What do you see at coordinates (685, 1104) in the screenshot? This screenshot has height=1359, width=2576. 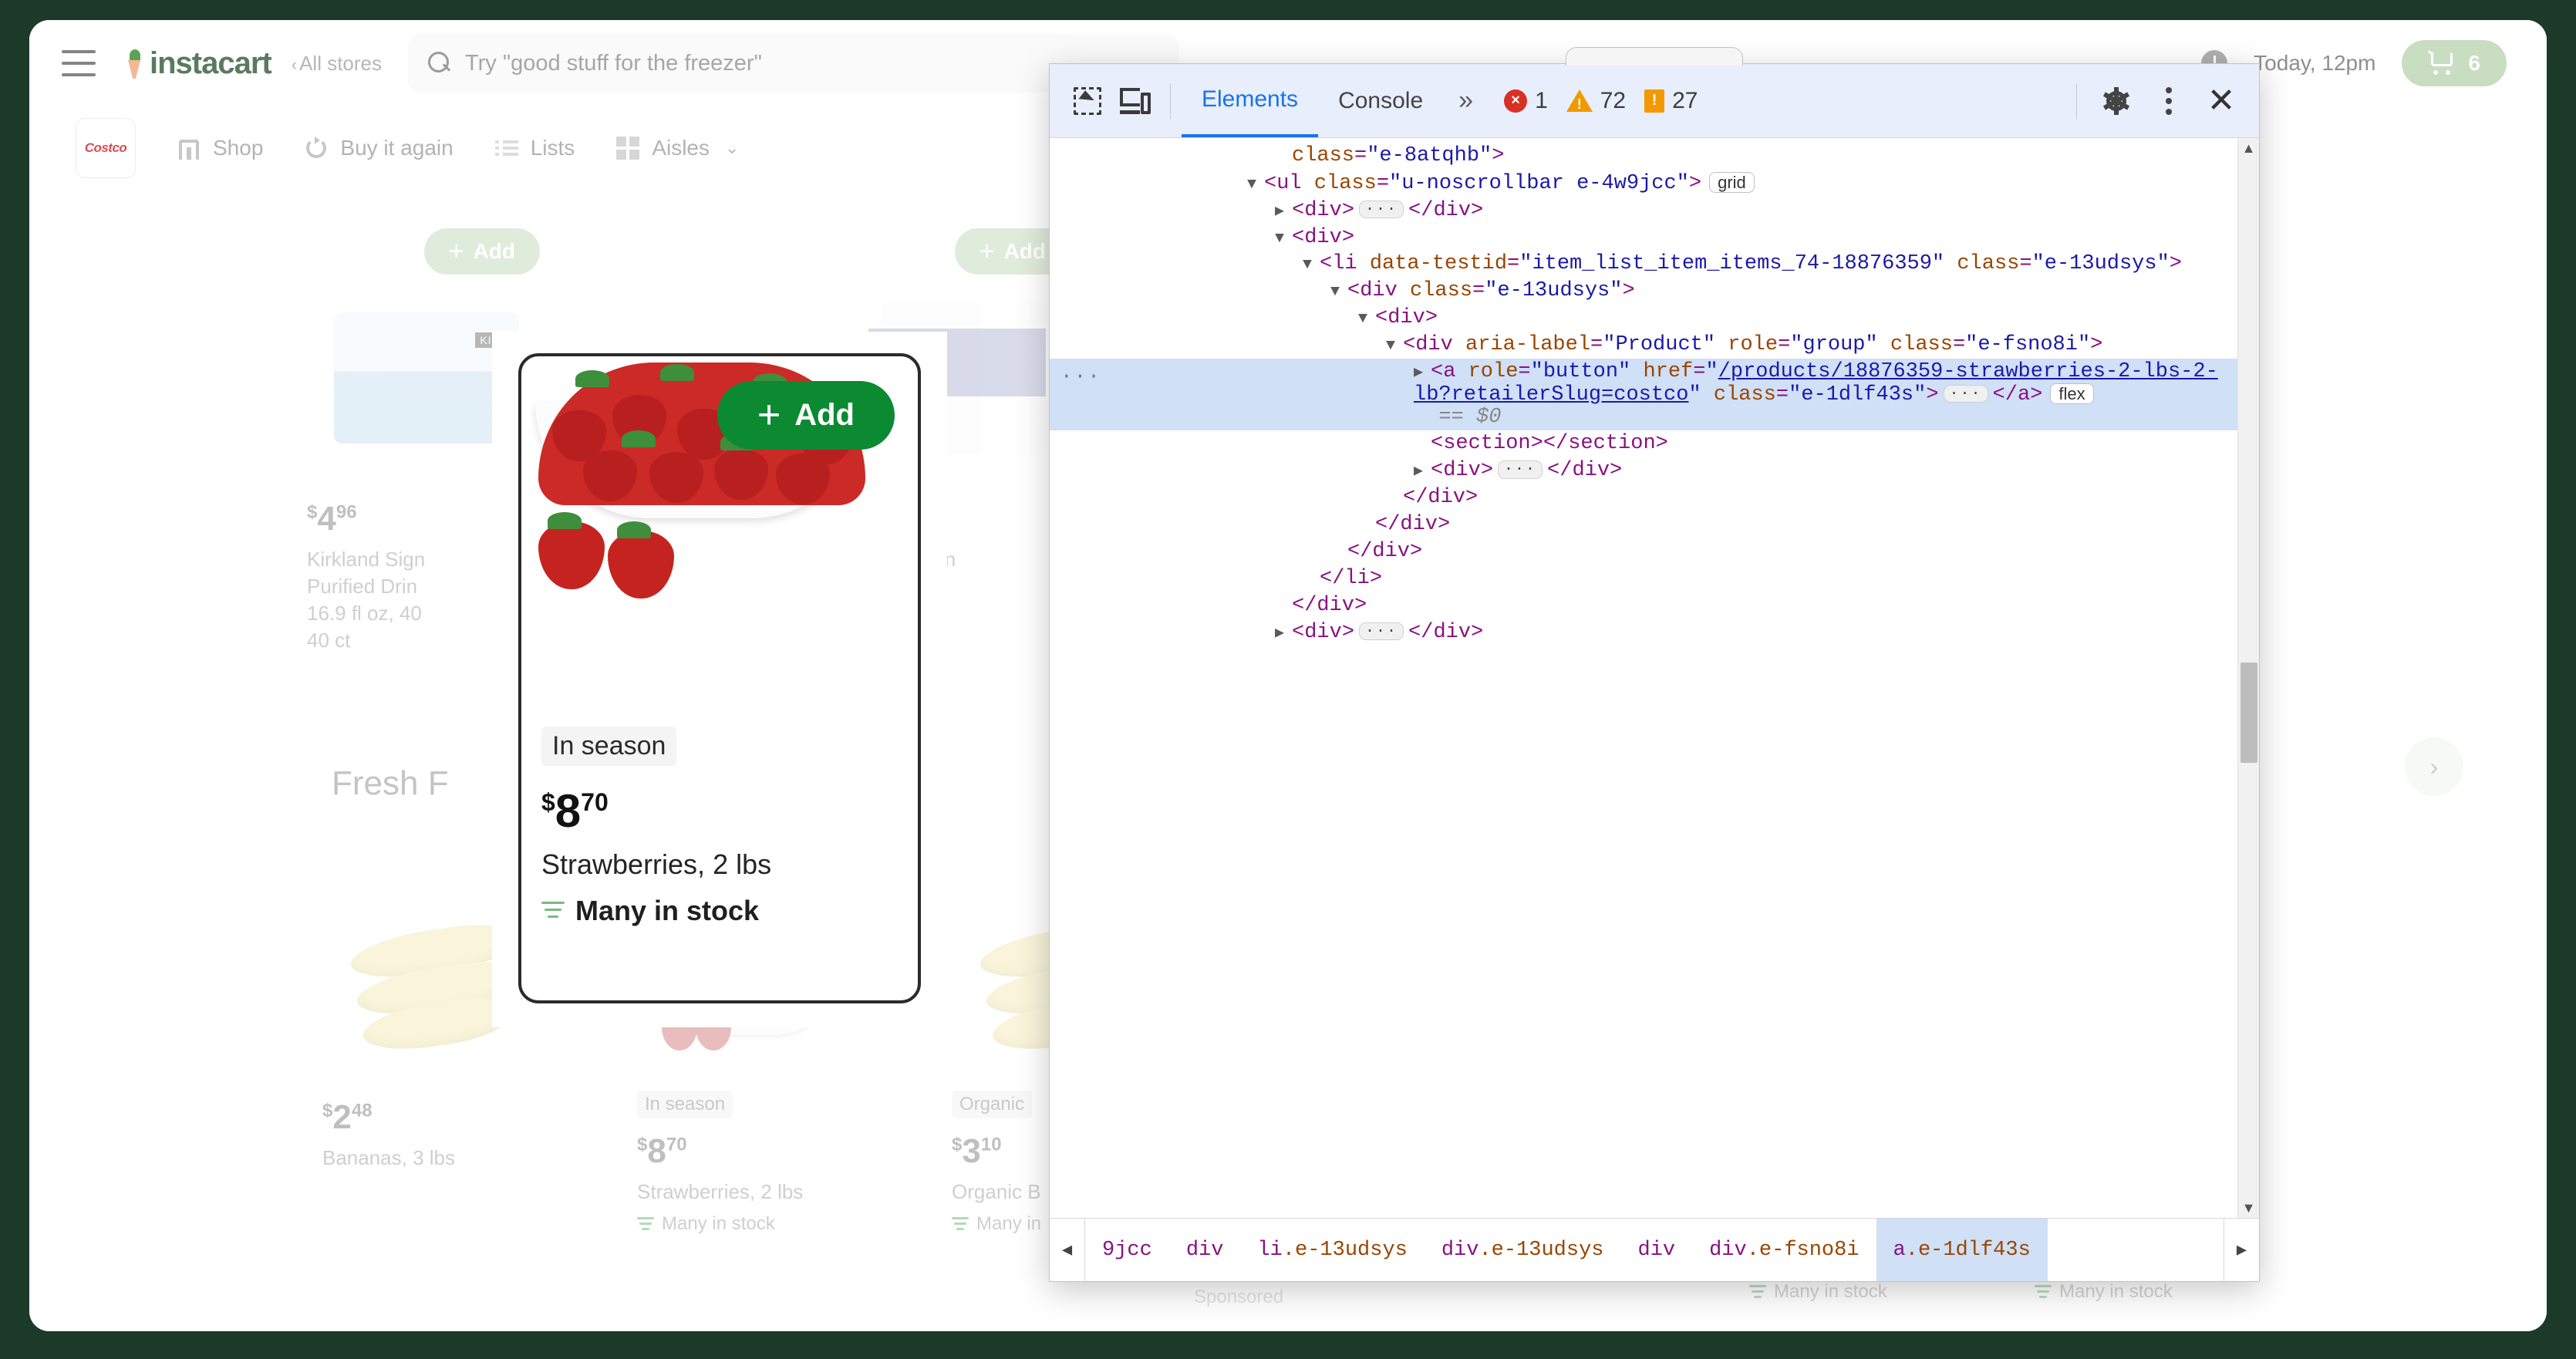 I see `product-badge: In season` at bounding box center [685, 1104].